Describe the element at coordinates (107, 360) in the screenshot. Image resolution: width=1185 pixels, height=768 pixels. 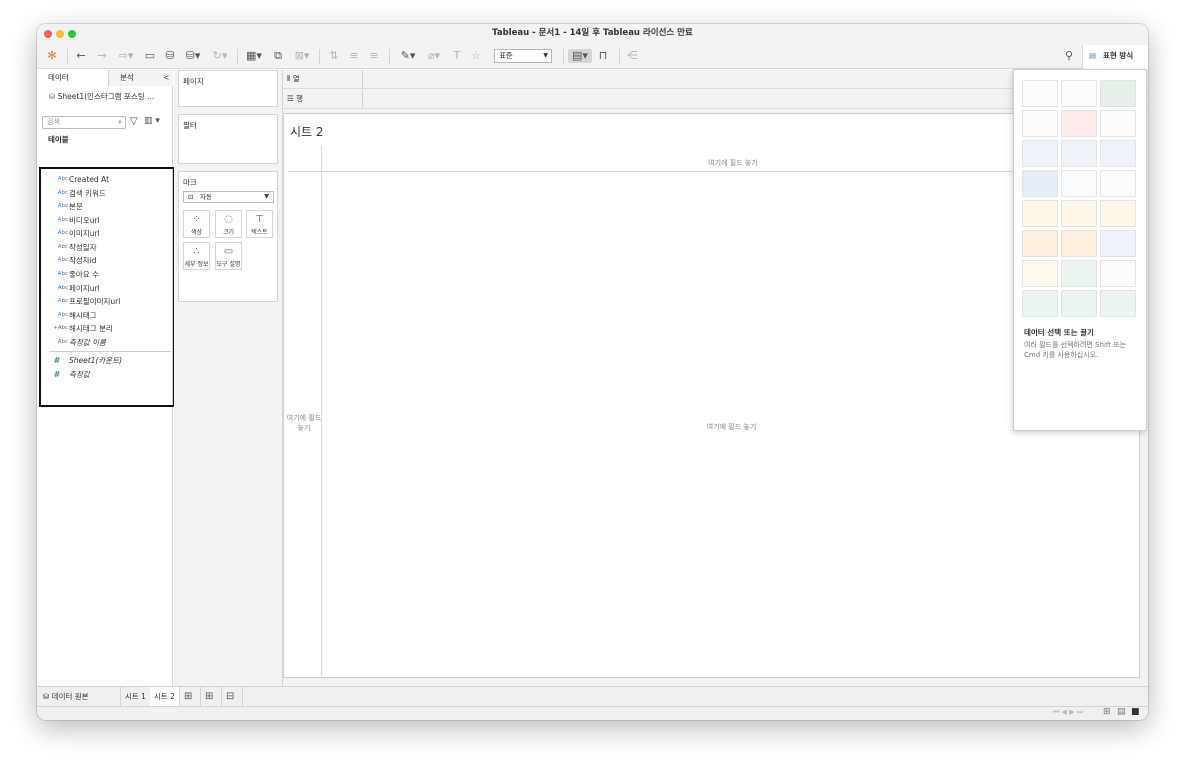
I see `measure-item: # Sheet1(카운트)` at that location.